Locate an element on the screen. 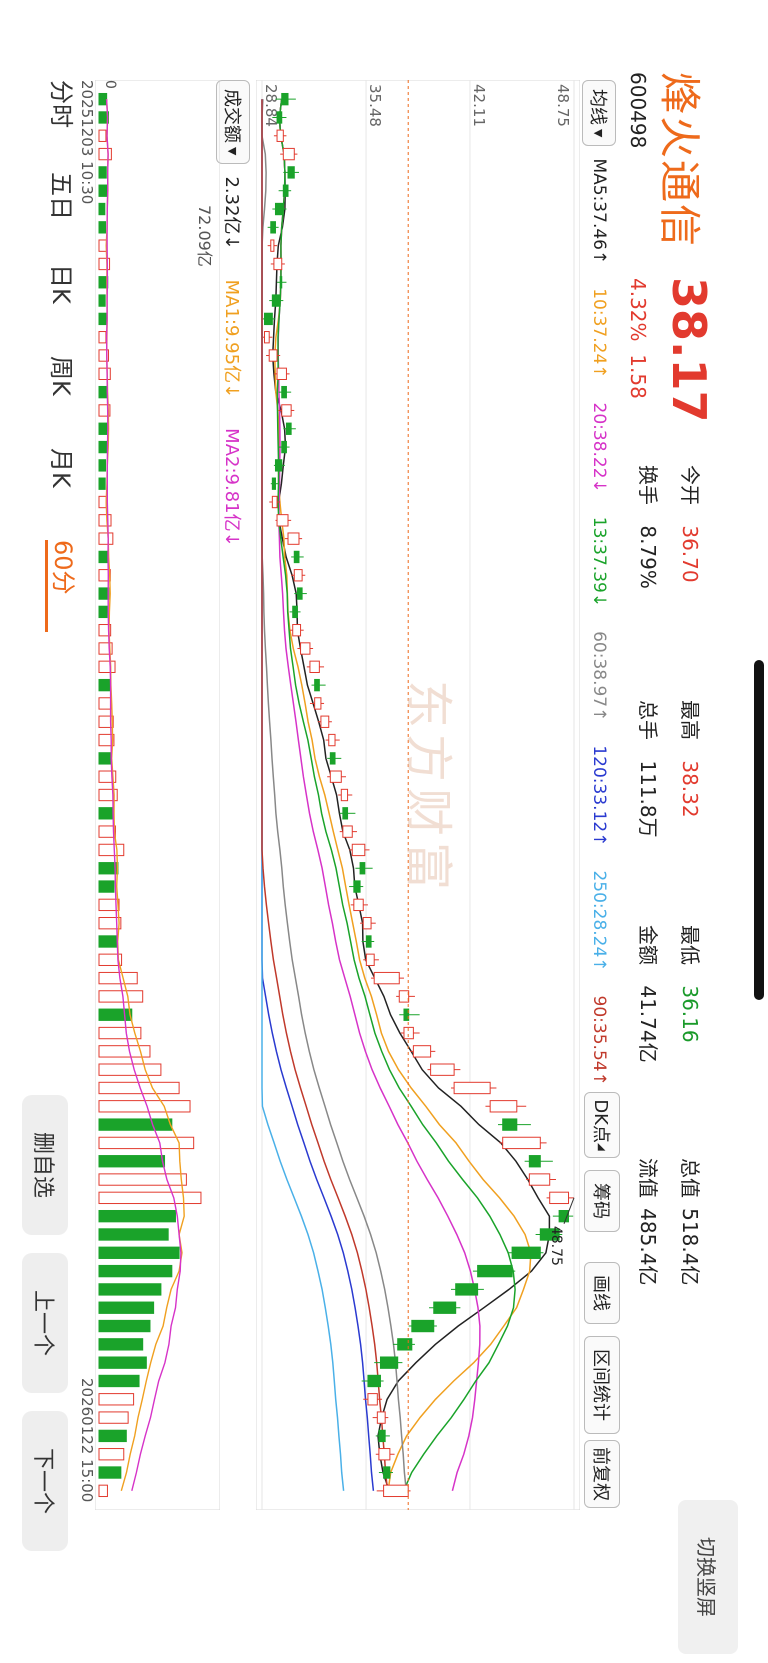  total-mv-value: 518.4亿 is located at coordinates (690, 1247).